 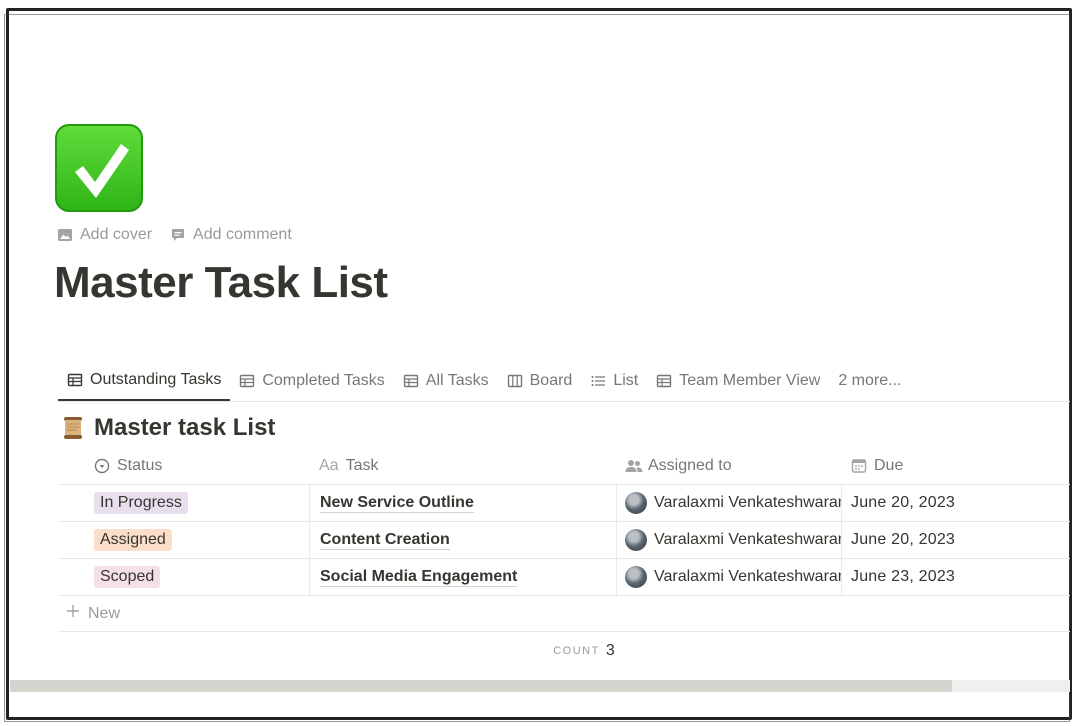 What do you see at coordinates (481, 686) in the screenshot?
I see `scrollbar-thumb` at bounding box center [481, 686].